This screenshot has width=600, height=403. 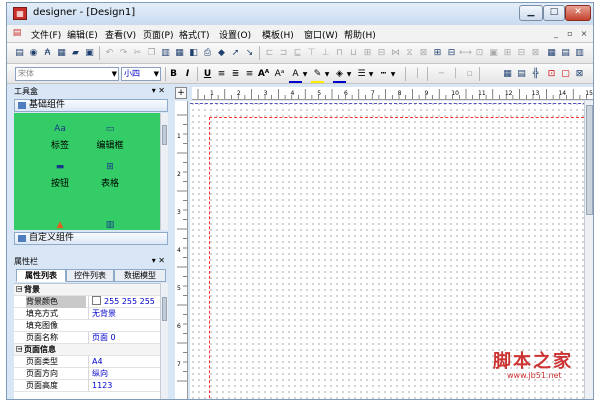 I want to click on cut-icon: ✂, so click(x=137, y=53).